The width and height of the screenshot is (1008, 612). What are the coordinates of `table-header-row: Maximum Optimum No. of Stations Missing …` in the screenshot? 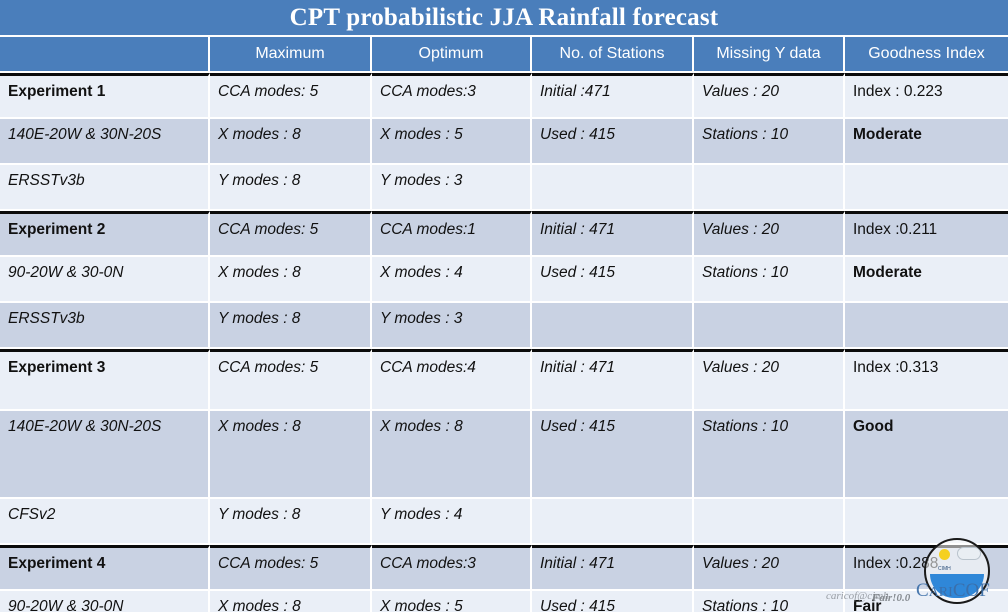 It's located at (504, 55).